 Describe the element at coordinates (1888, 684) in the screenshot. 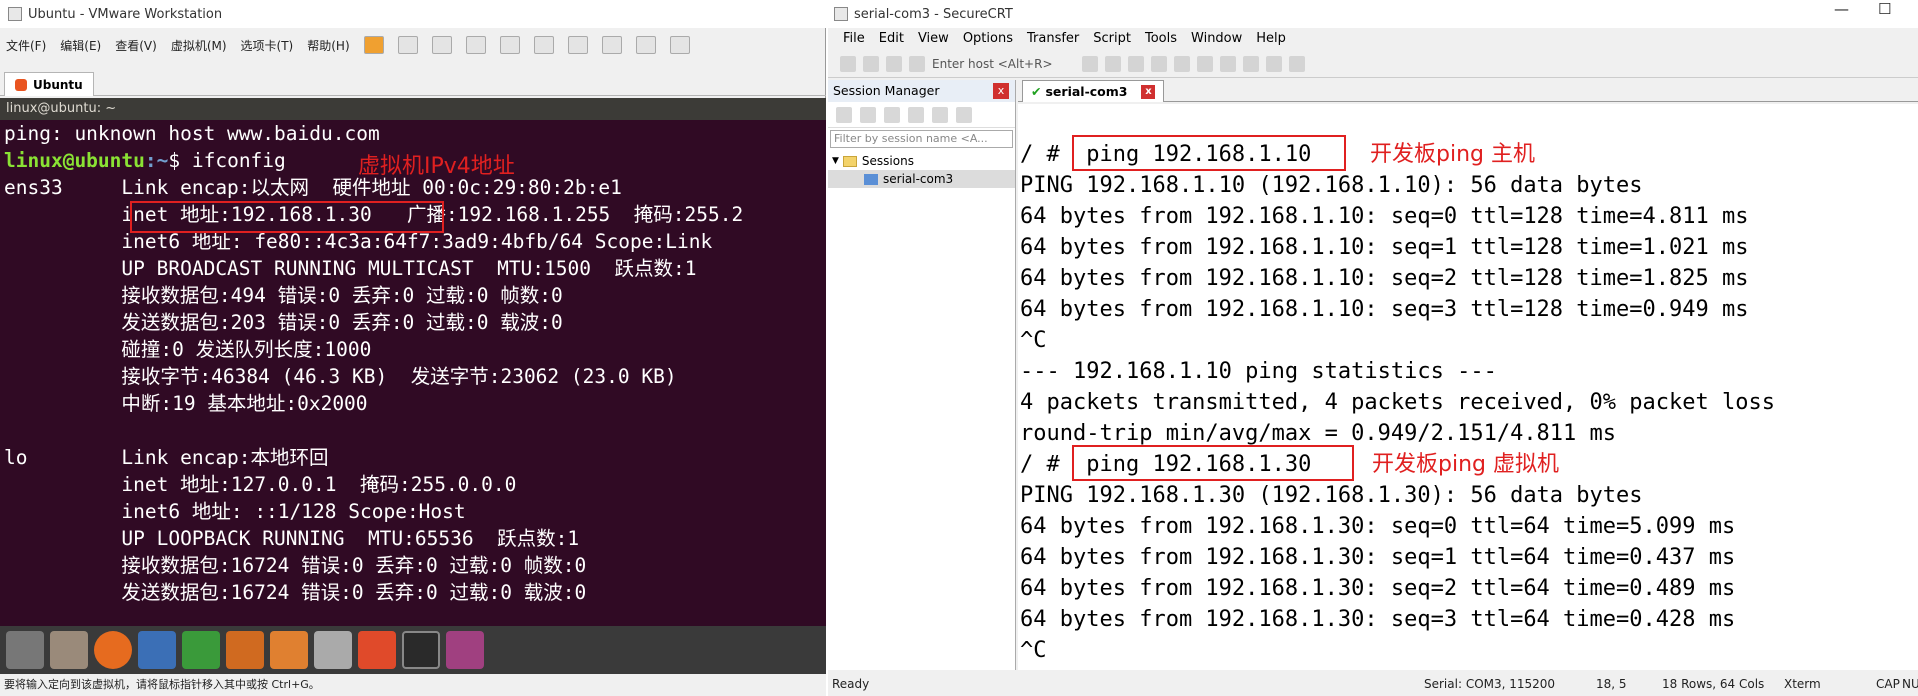

I see `status-caps: CAP` at that location.